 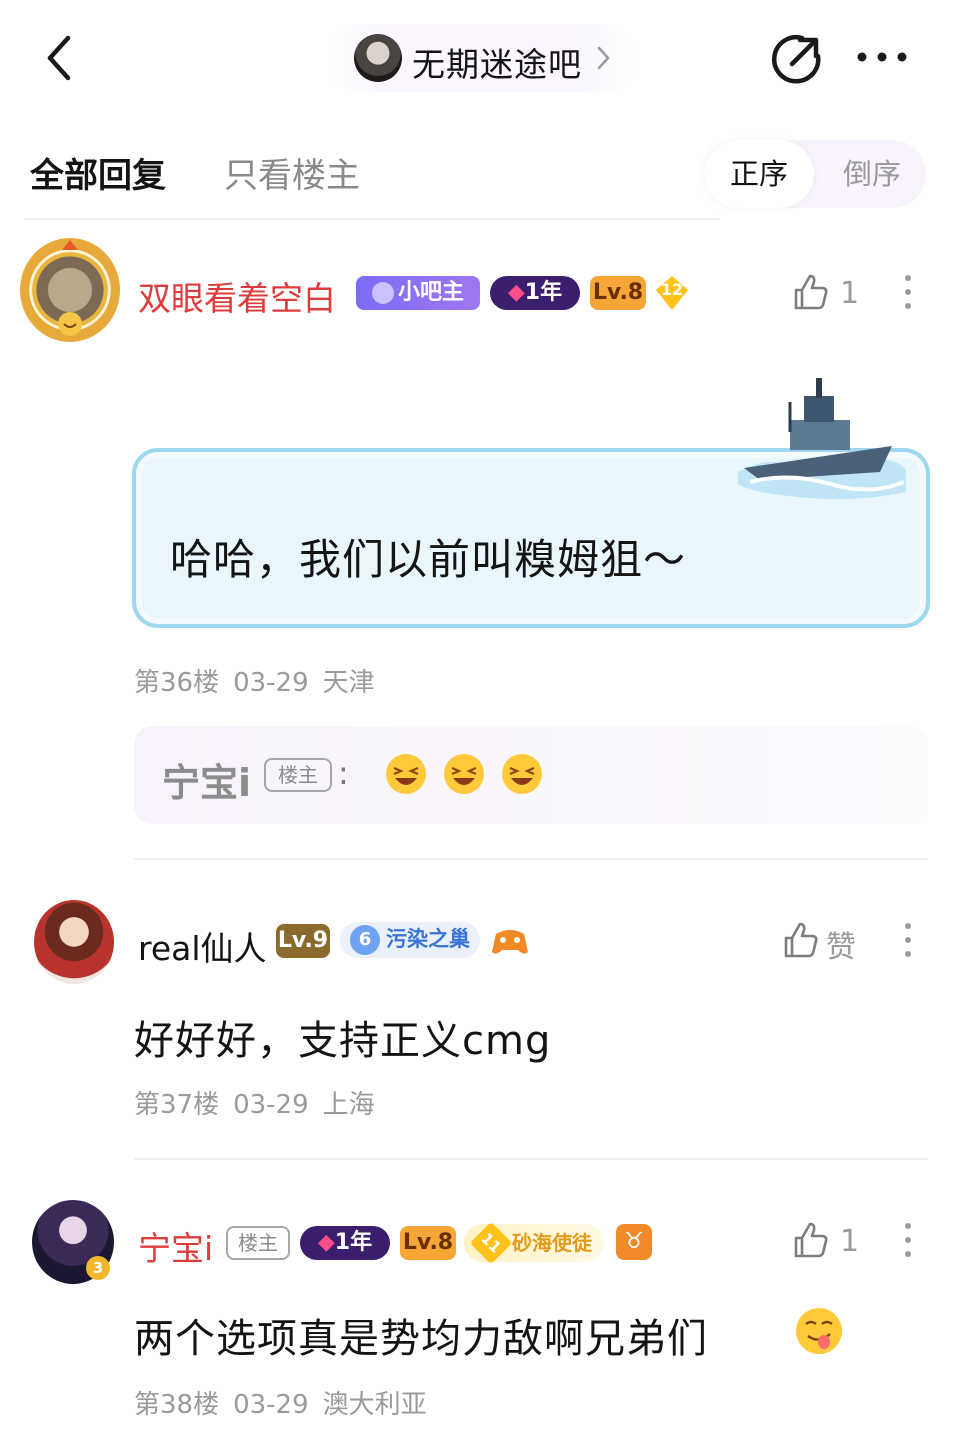 I want to click on post-meta: 第38楼 03-29 澳大利亚, so click(x=287, y=1402).